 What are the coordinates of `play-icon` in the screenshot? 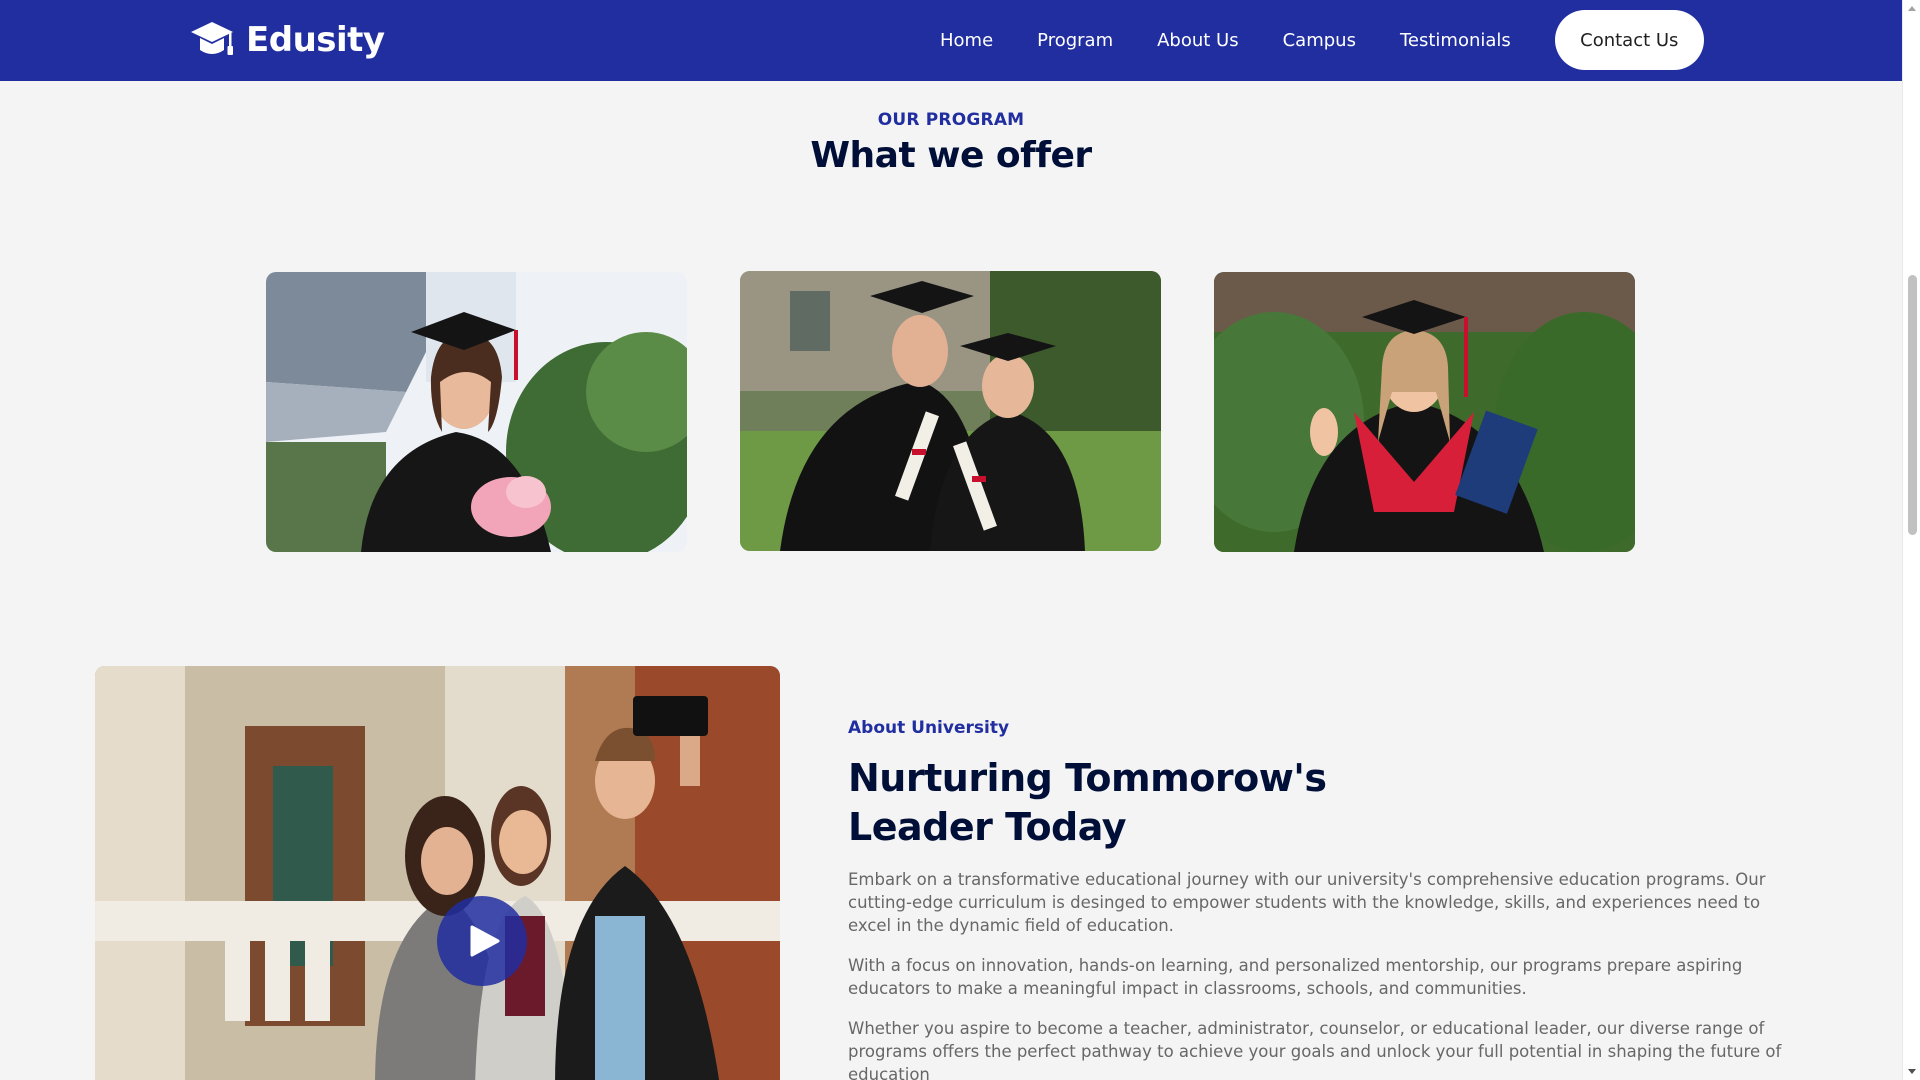 It's located at (485, 941).